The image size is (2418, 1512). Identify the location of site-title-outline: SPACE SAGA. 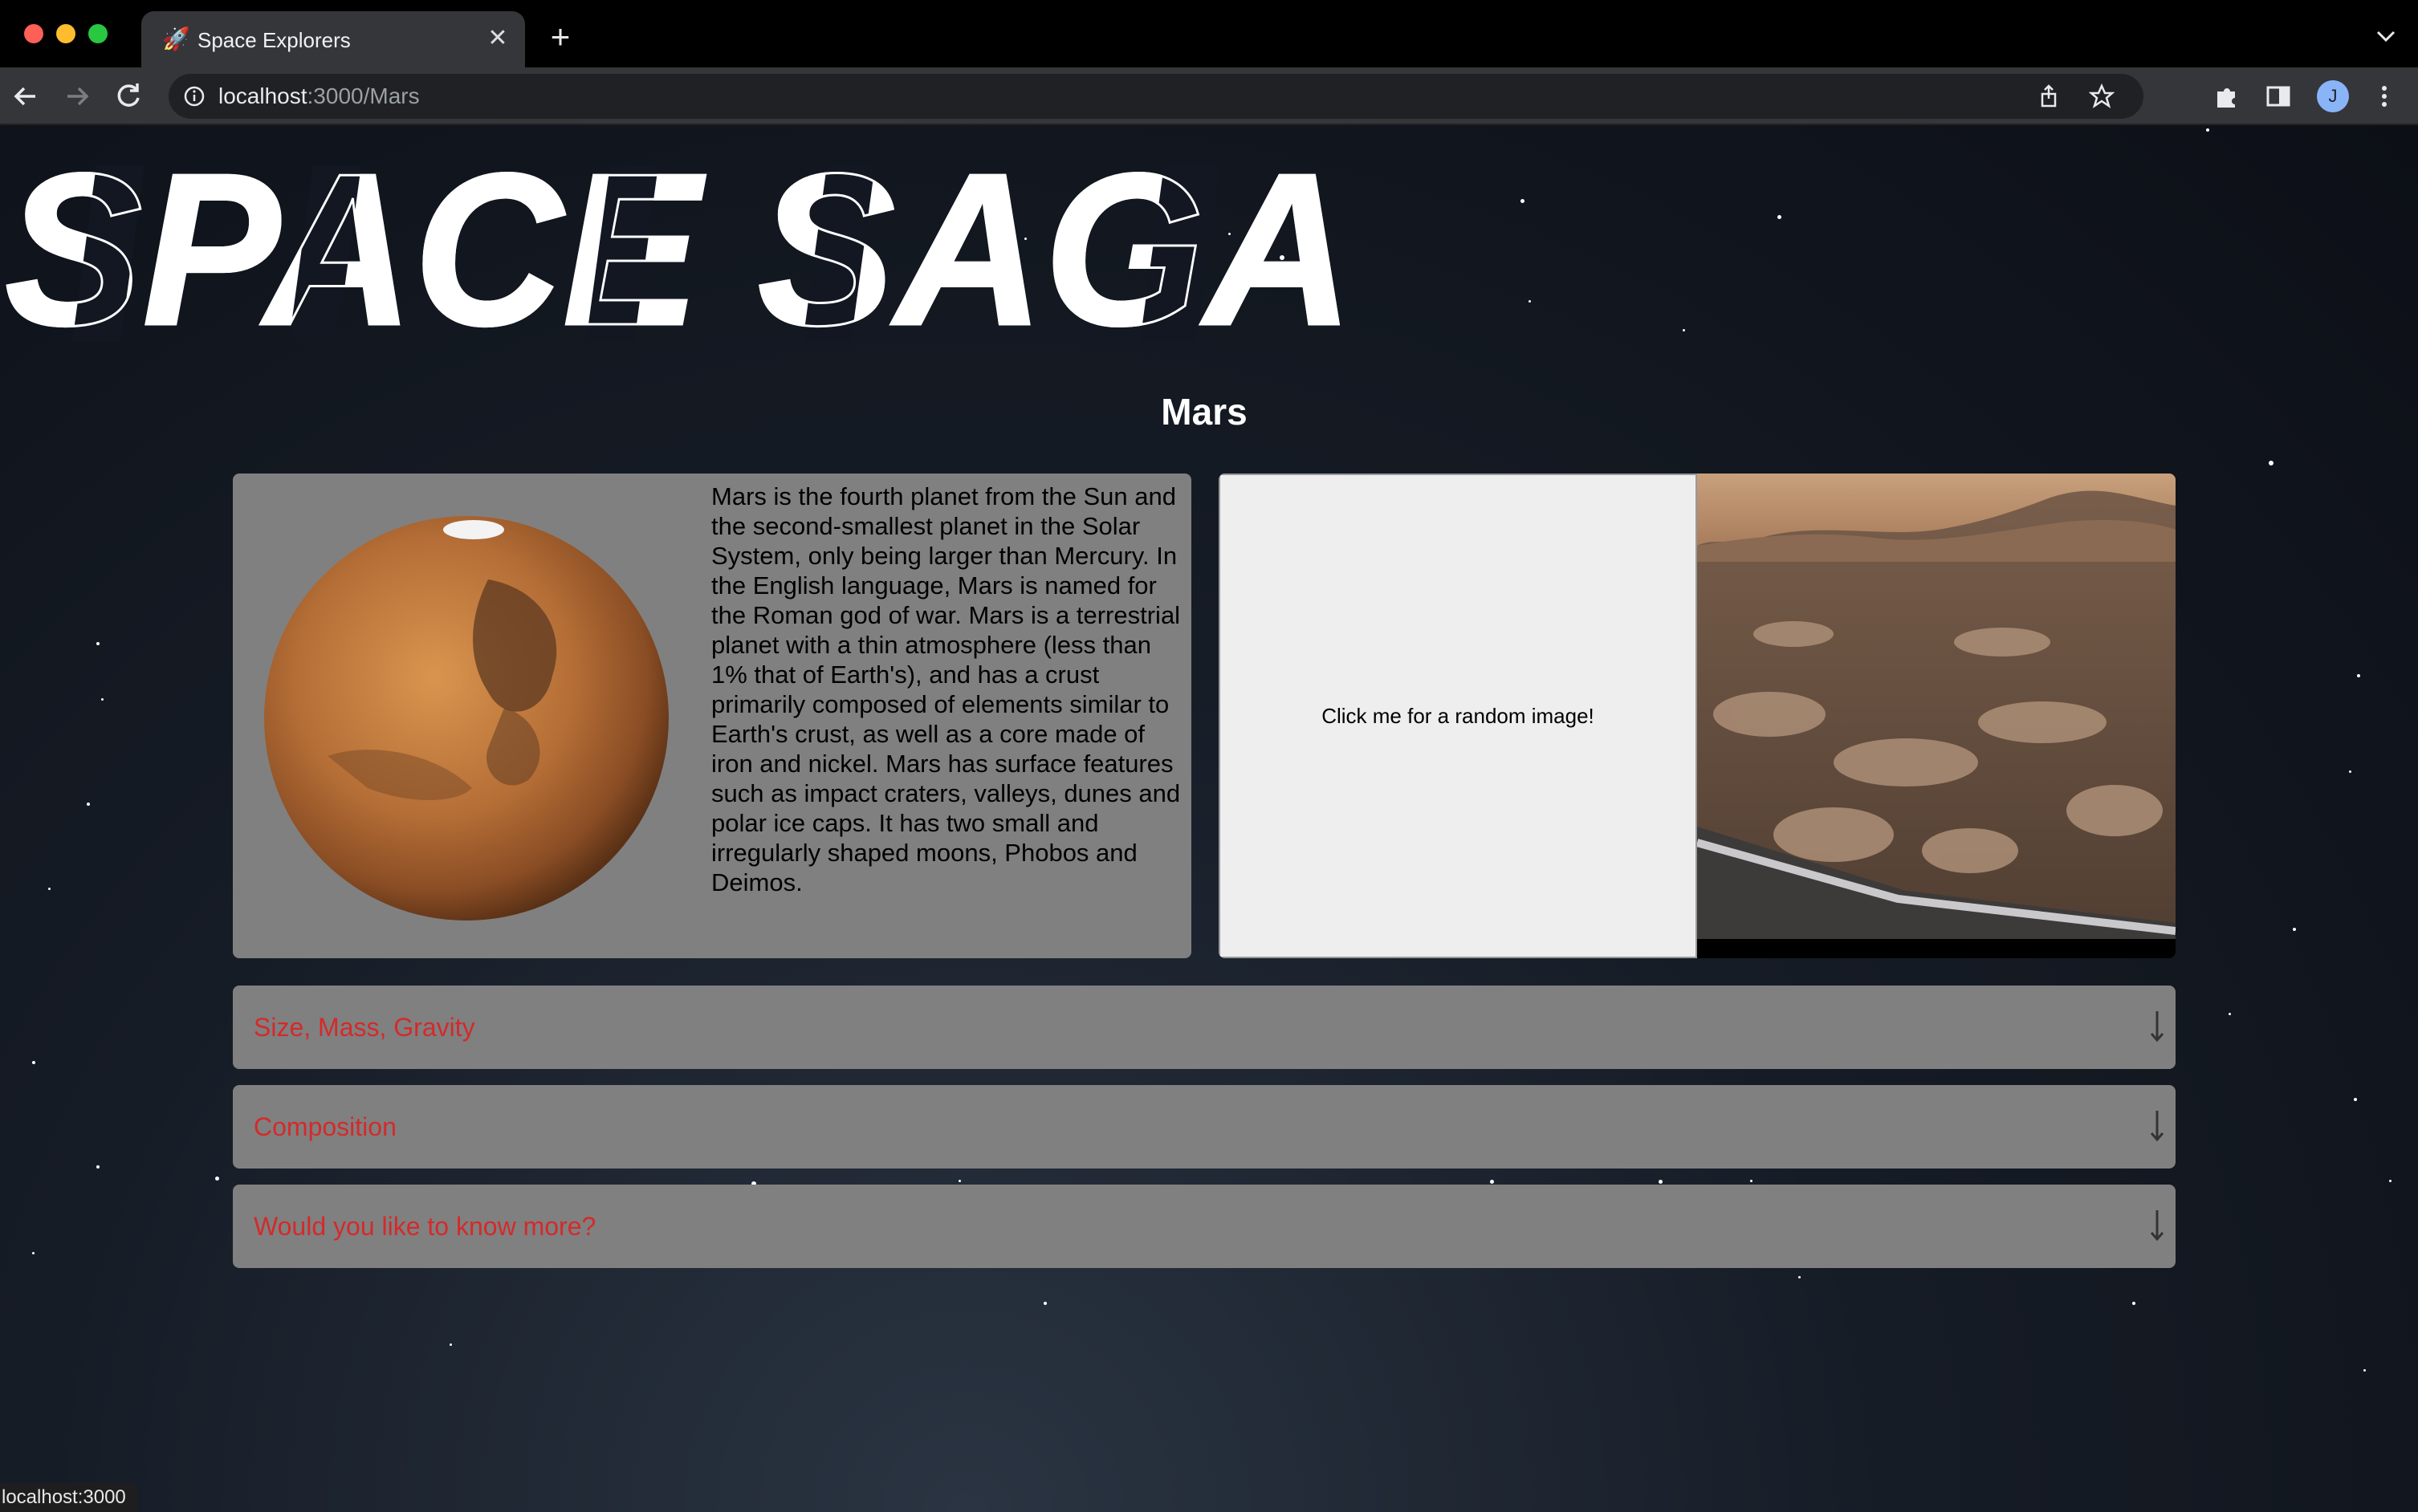
(679, 250).